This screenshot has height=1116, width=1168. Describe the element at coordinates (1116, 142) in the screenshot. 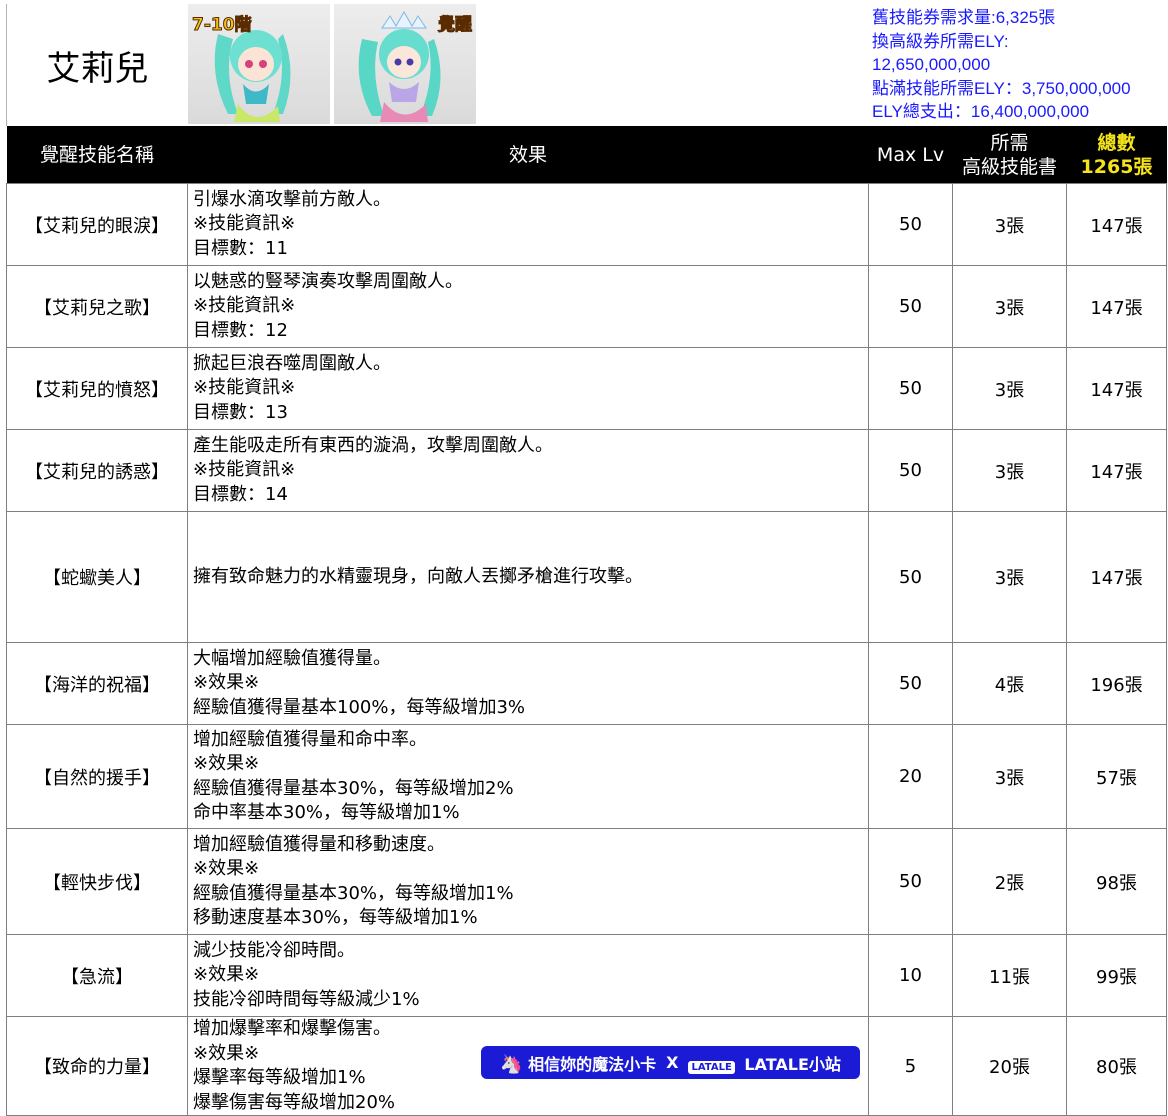

I see `total-header-line1: 總數` at that location.